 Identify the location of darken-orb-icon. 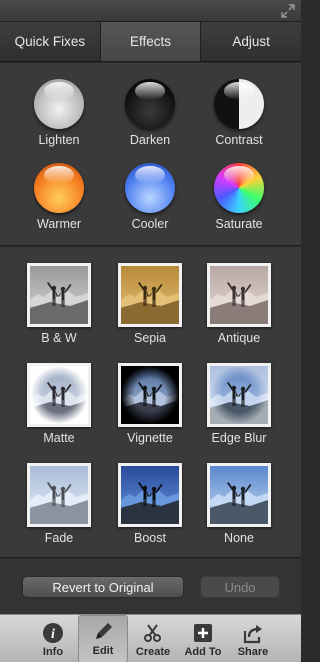
(150, 104).